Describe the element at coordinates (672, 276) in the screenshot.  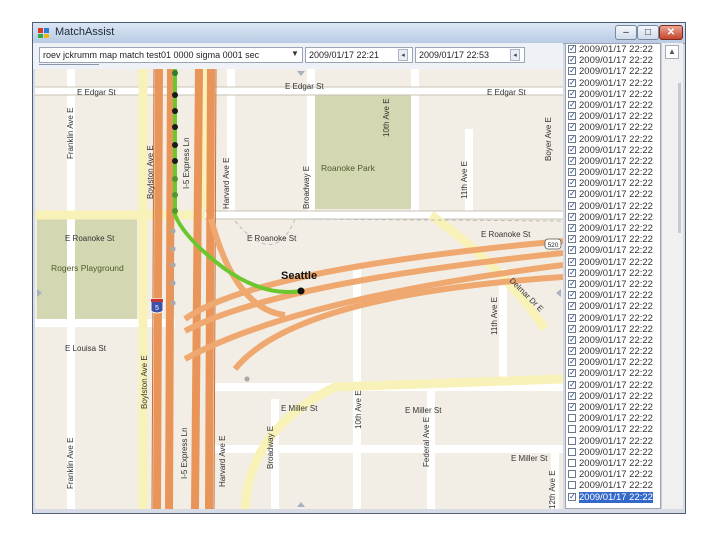
I see `list-scrollbar: ▲` at that location.